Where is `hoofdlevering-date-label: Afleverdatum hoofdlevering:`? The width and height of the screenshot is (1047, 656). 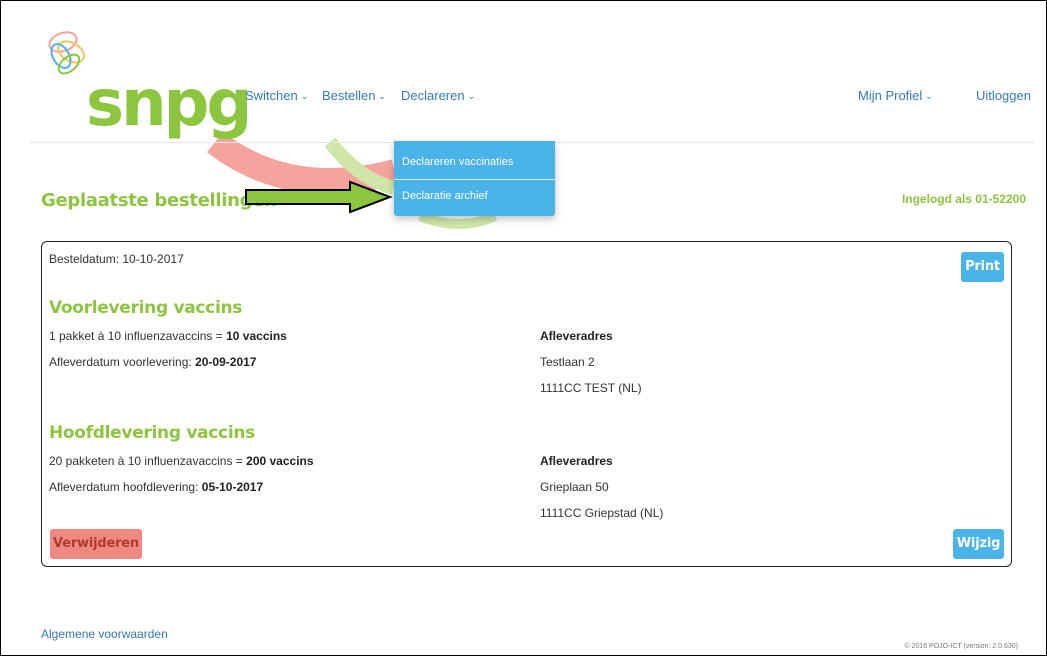
hoofdlevering-date-label: Afleverdatum hoofdlevering: is located at coordinates (124, 487).